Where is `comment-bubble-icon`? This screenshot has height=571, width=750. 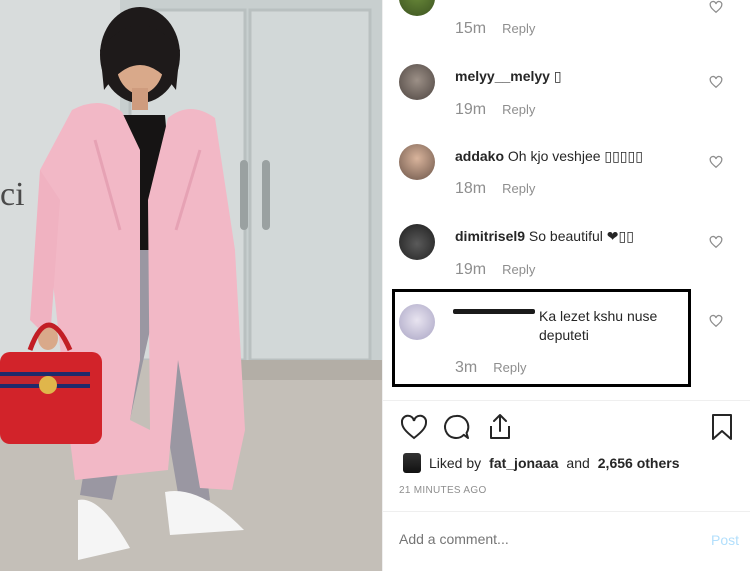 comment-bubble-icon is located at coordinates (456, 427).